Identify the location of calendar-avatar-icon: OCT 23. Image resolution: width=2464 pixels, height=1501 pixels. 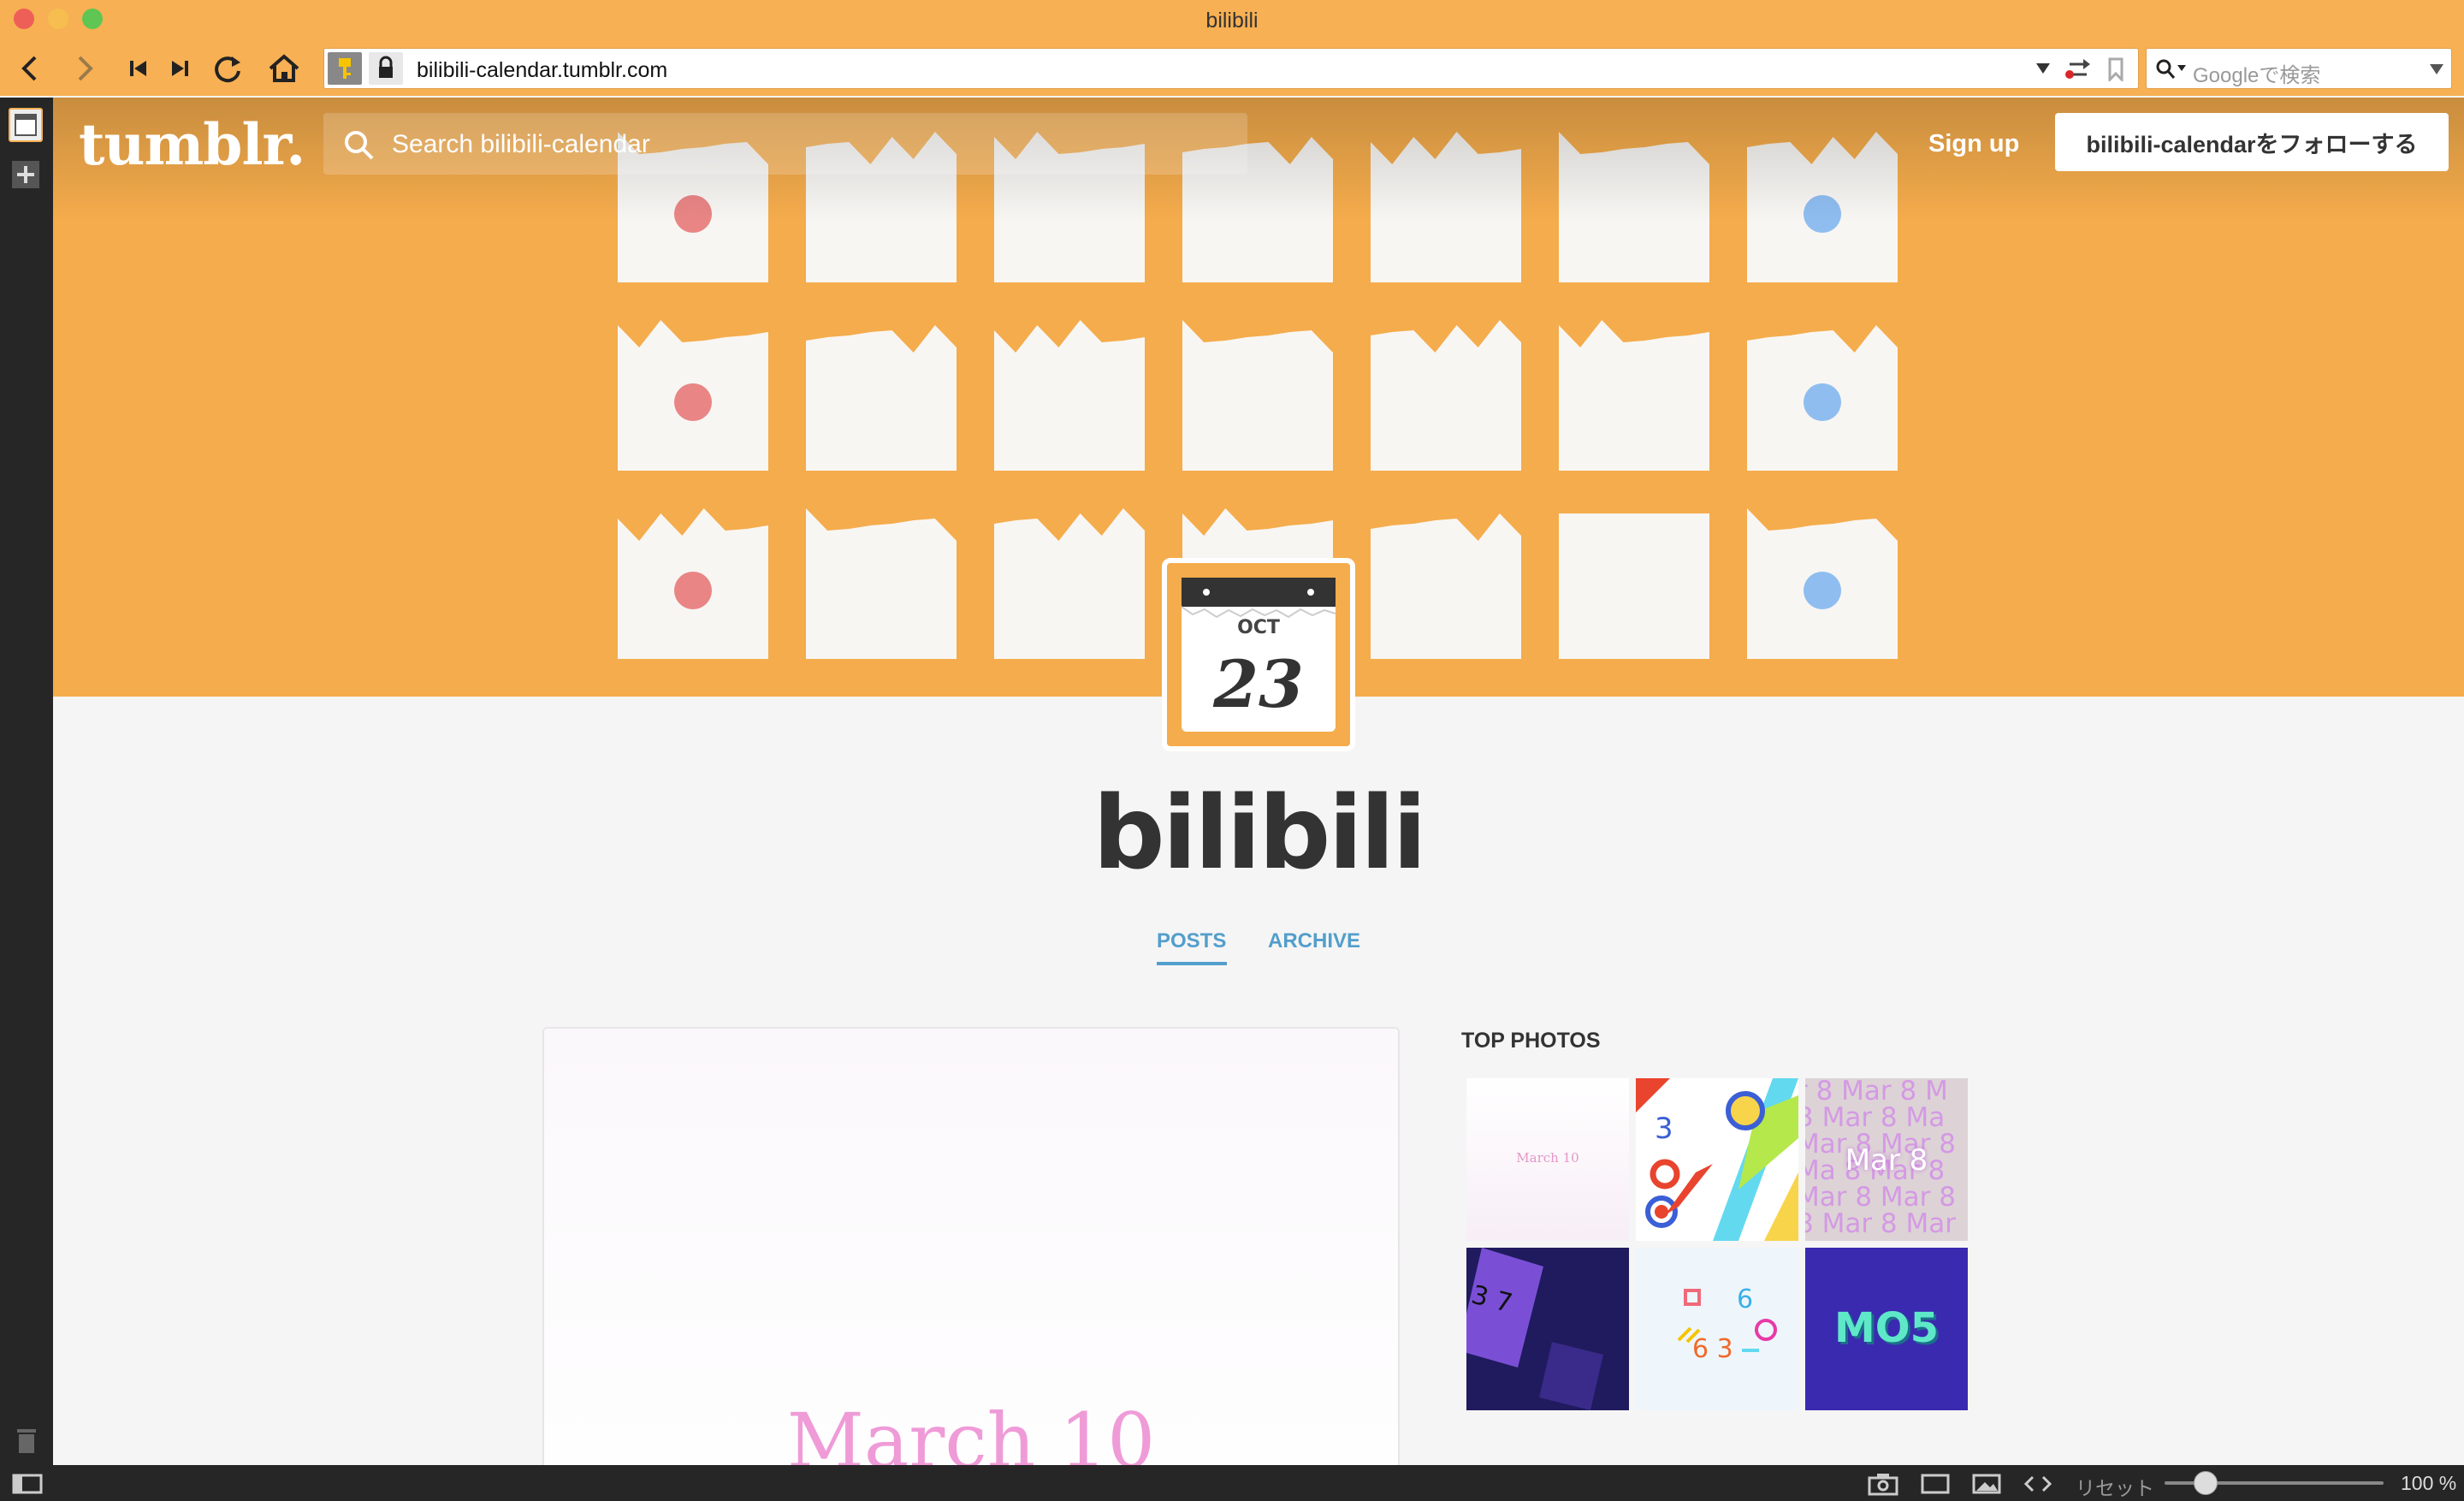
(1258, 655).